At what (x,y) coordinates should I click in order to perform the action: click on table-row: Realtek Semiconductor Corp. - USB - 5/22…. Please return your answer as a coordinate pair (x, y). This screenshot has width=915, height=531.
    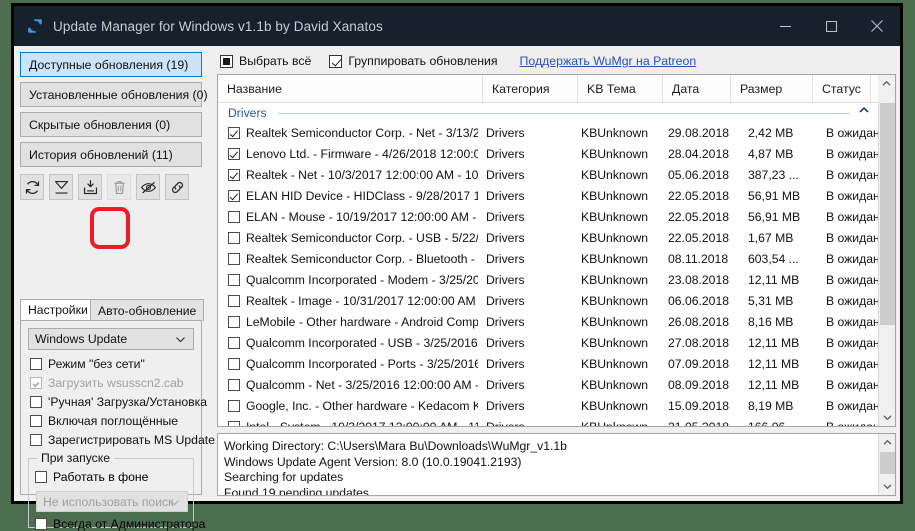
    Looking at the image, I should click on (548, 238).